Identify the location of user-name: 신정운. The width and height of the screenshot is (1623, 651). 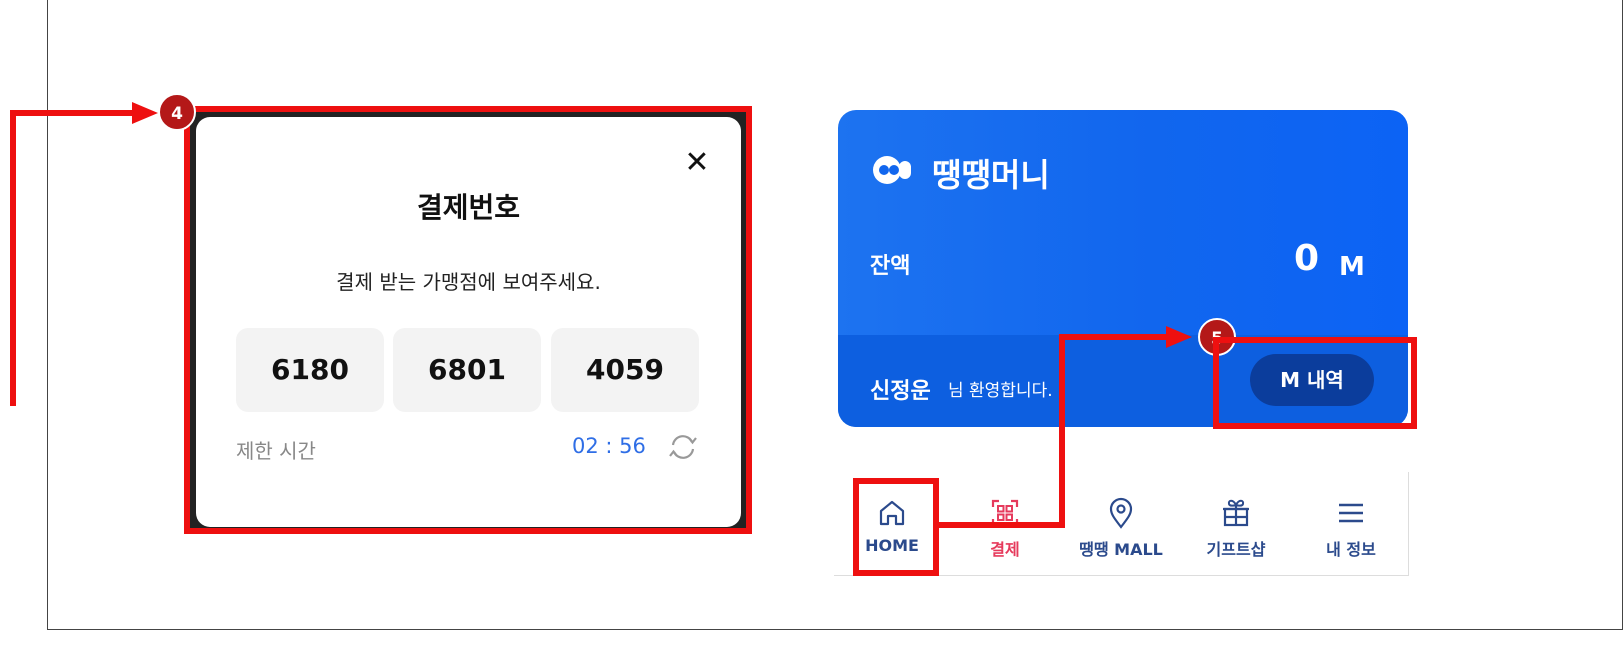
(900, 391).